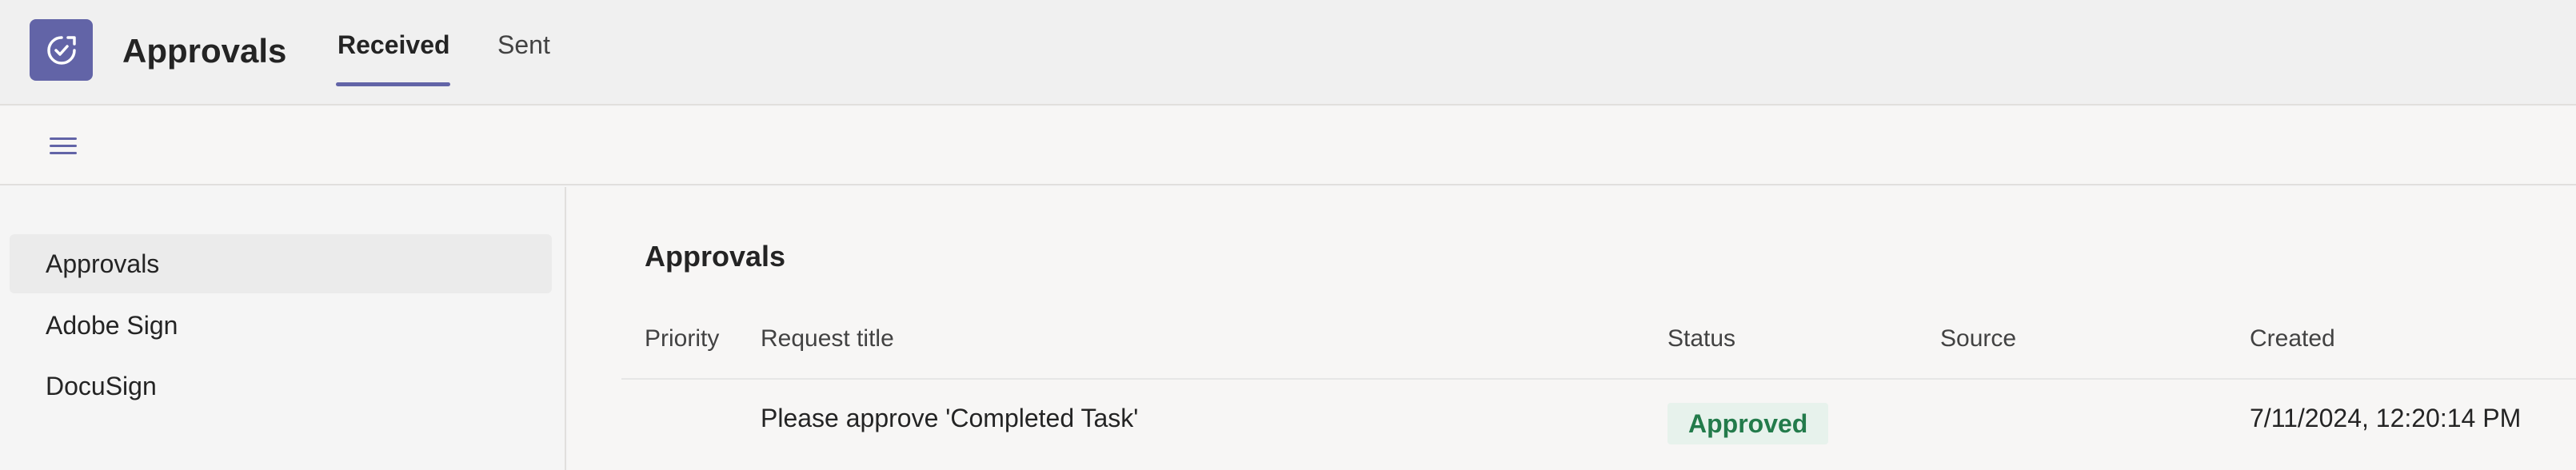 This screenshot has width=2576, height=470. What do you see at coordinates (281, 386) in the screenshot?
I see `sidebar-item-docusign: DocuSign` at bounding box center [281, 386].